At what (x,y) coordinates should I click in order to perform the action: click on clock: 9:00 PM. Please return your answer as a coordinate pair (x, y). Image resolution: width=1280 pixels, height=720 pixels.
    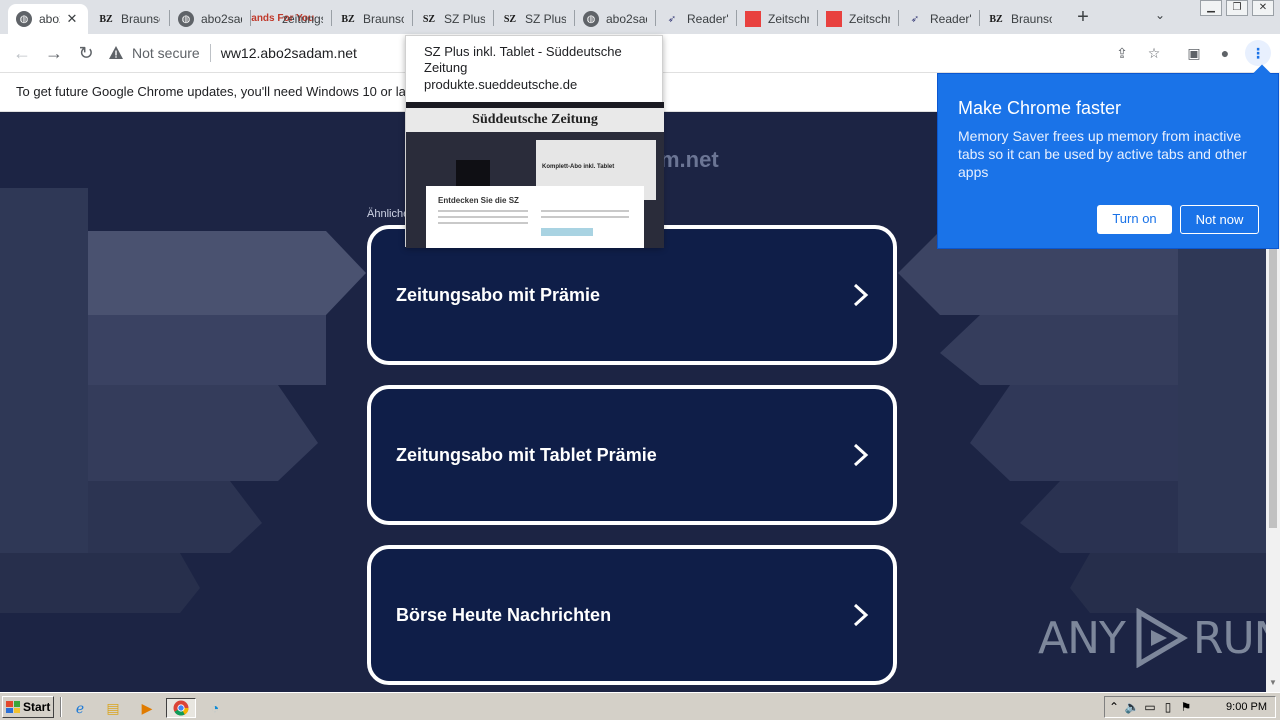
    Looking at the image, I should click on (1246, 707).